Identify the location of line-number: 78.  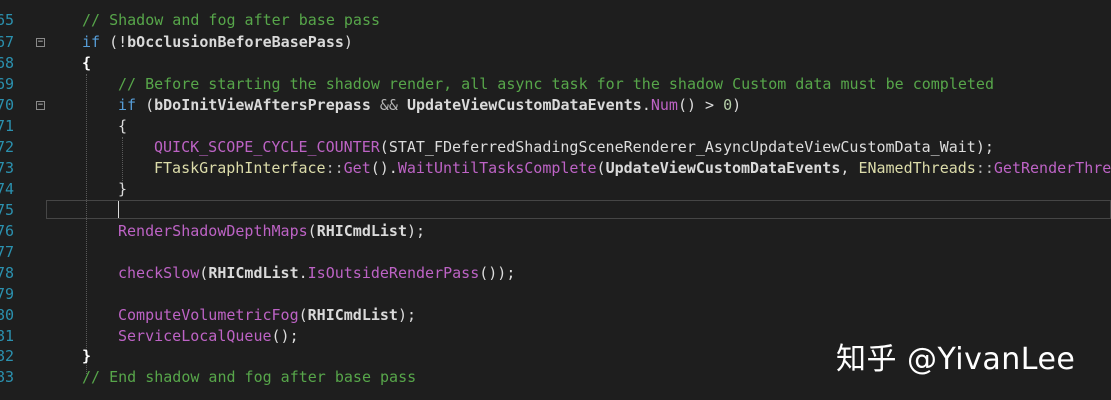
(7, 273).